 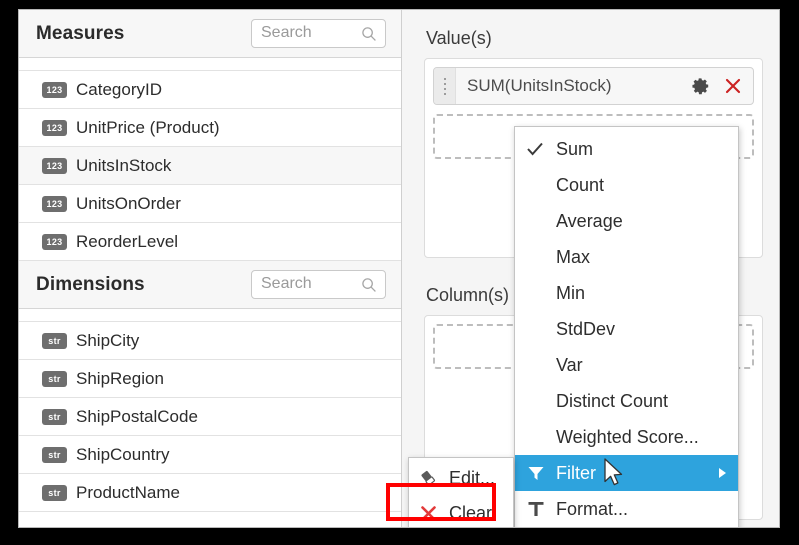 What do you see at coordinates (571, 292) in the screenshot?
I see `menu-item-label: Min` at bounding box center [571, 292].